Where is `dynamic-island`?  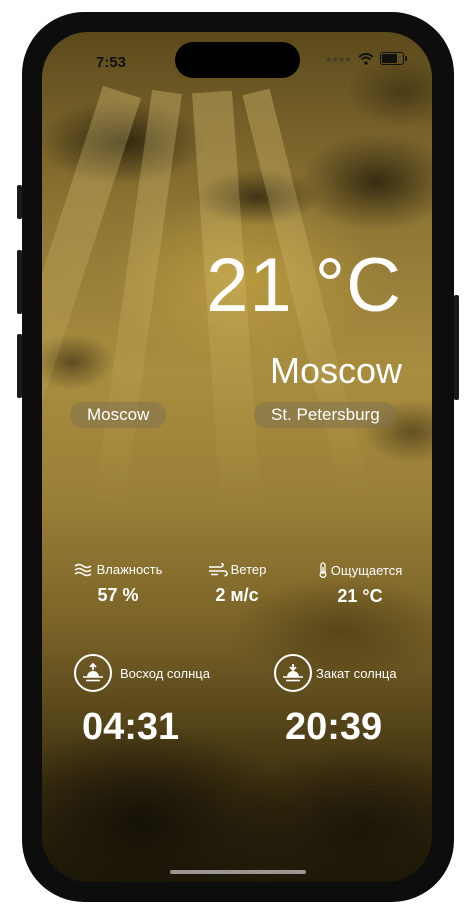
dynamic-island is located at coordinates (237, 60).